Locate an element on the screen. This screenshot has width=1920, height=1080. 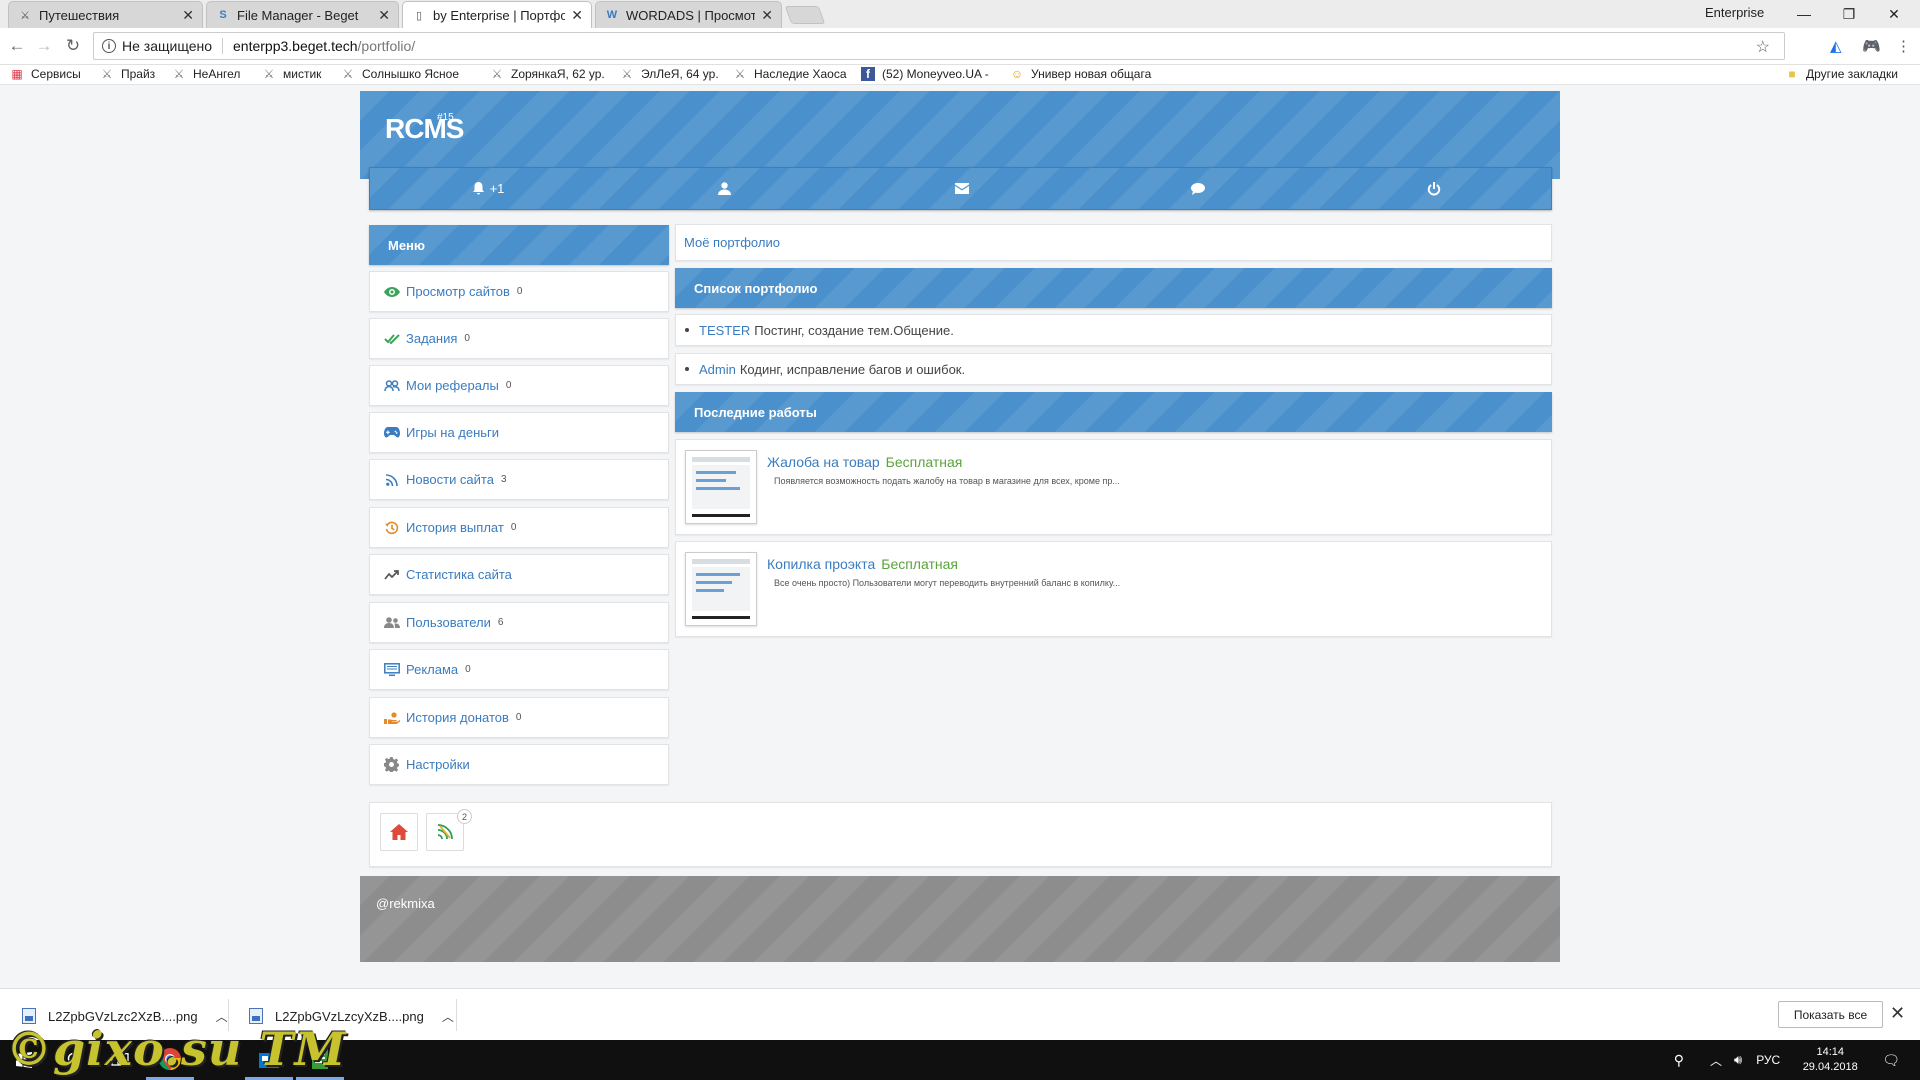
bookmark: ⚔ Прайз is located at coordinates (128, 74).